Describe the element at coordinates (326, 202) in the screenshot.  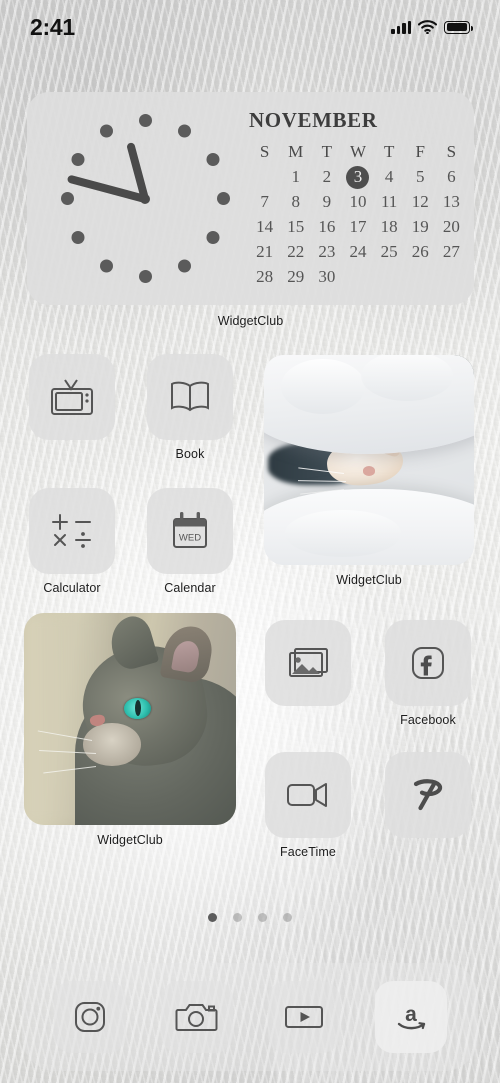
I see `calendar-day: 9` at that location.